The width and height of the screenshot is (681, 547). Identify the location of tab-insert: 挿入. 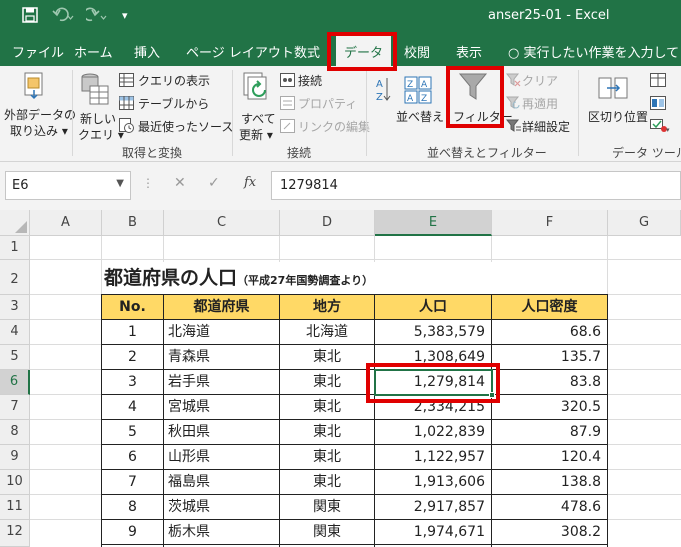
(147, 51).